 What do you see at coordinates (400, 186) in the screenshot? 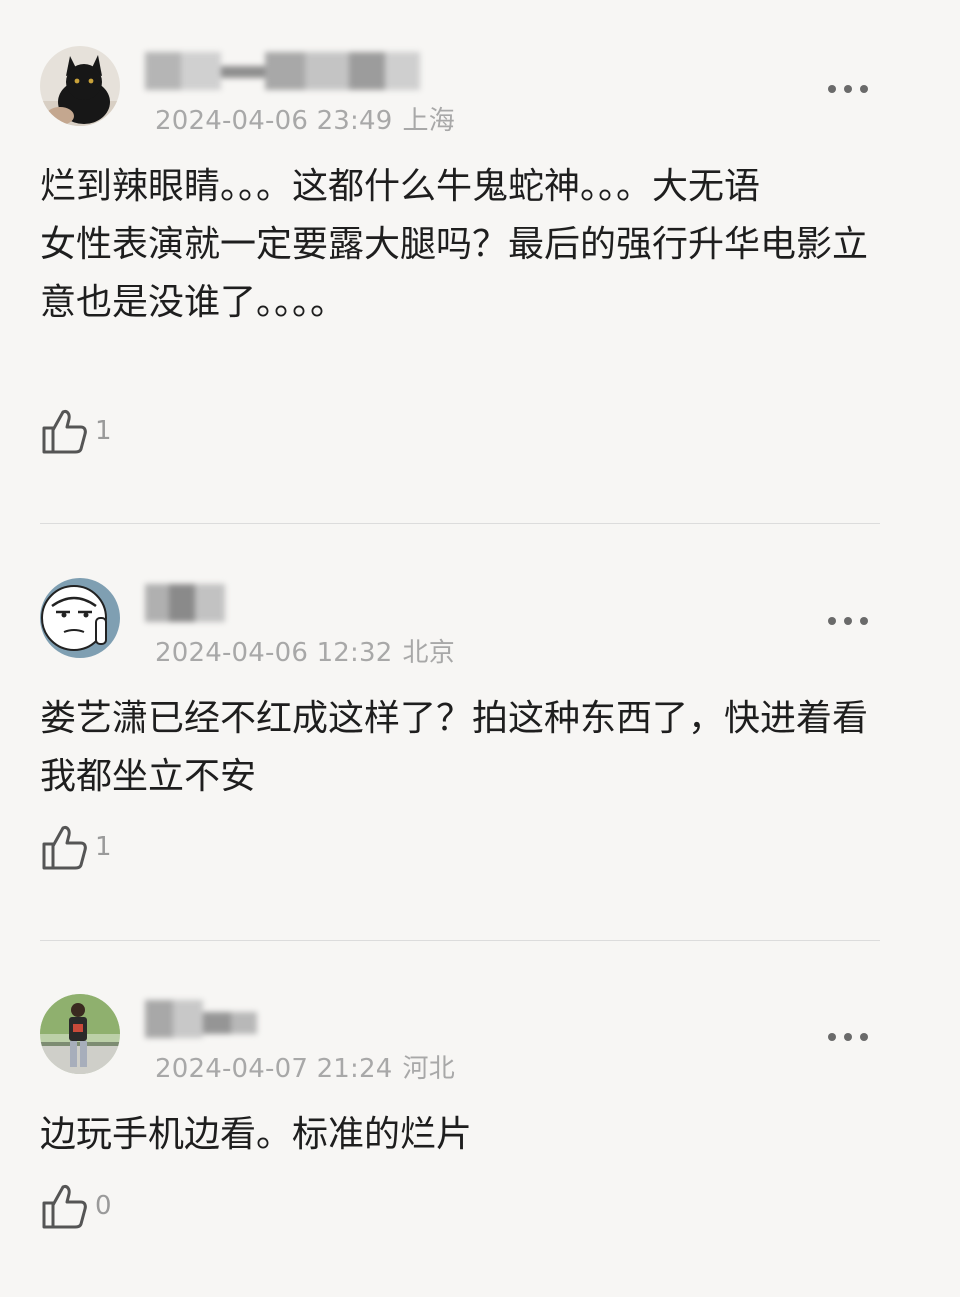
I see `comment-line: 烂到辣眼睛。。。这都什么牛鬼蛇神。。。大无语` at bounding box center [400, 186].